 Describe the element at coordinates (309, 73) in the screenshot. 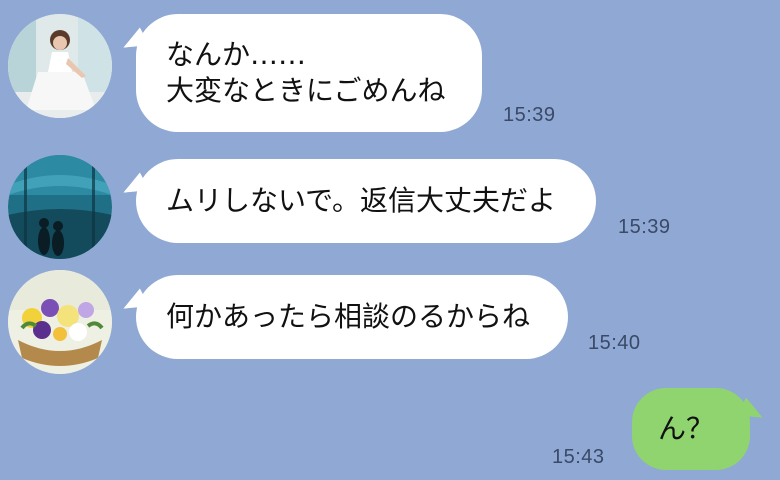

I see `message-bubble: なんか…… 大変なときにごめんね` at that location.